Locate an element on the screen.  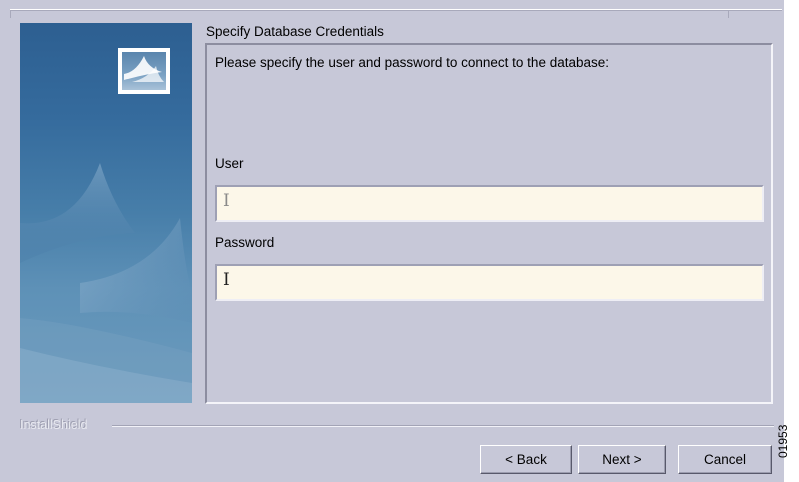
back-button: < Back is located at coordinates (526, 459).